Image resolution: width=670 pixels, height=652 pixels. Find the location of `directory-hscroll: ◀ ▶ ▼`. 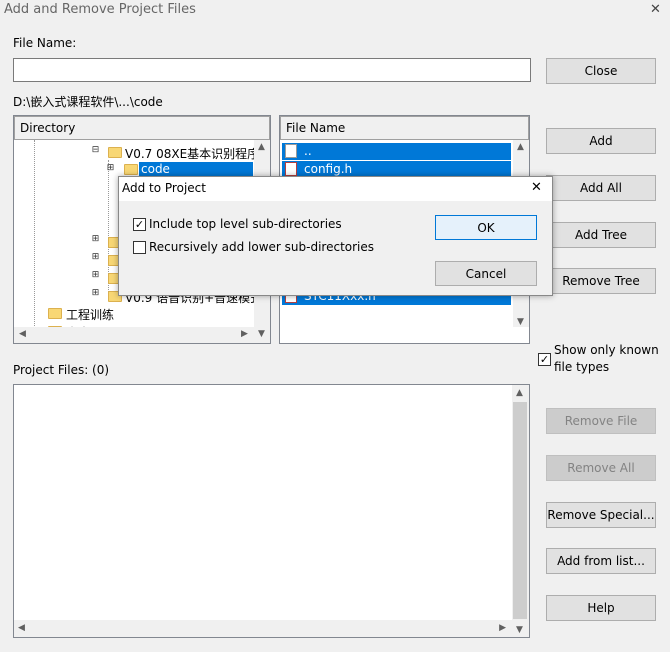

directory-hscroll: ◀ ▶ ▼ is located at coordinates (142, 335).